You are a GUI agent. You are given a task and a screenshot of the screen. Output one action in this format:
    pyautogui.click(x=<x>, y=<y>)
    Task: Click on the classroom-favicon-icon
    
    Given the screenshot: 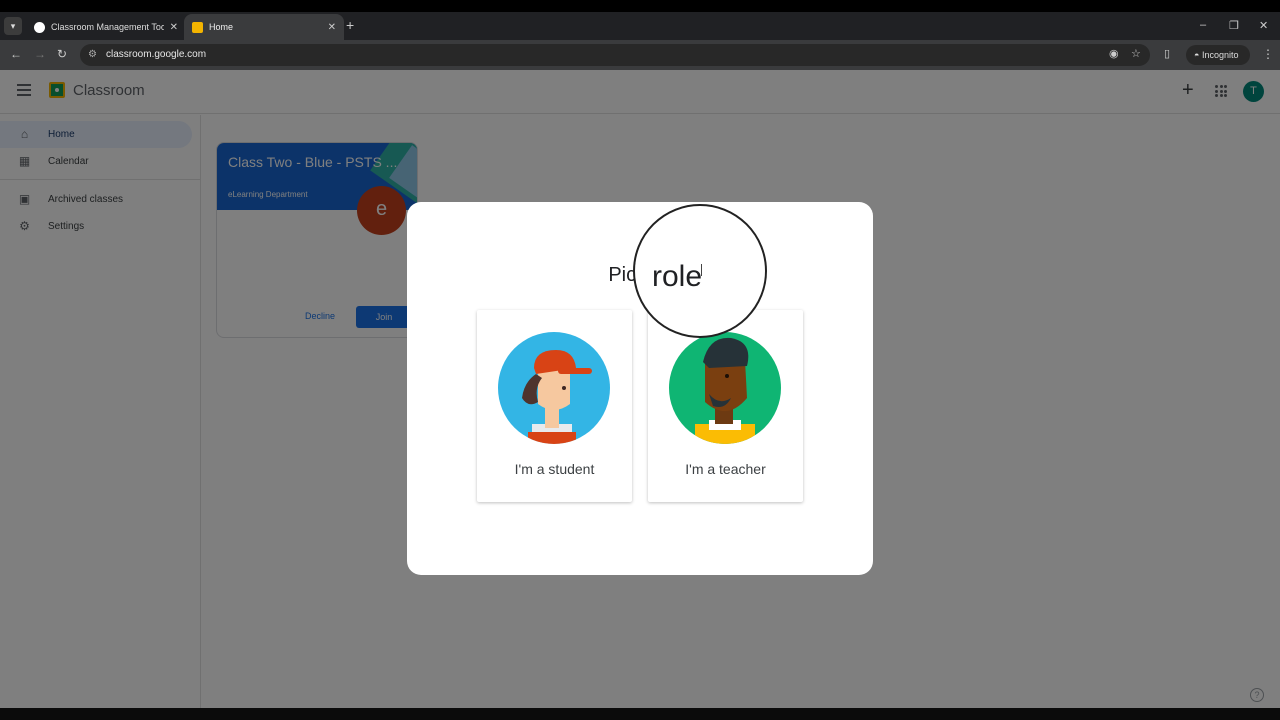 What is the action you would take?
    pyautogui.click(x=197, y=27)
    